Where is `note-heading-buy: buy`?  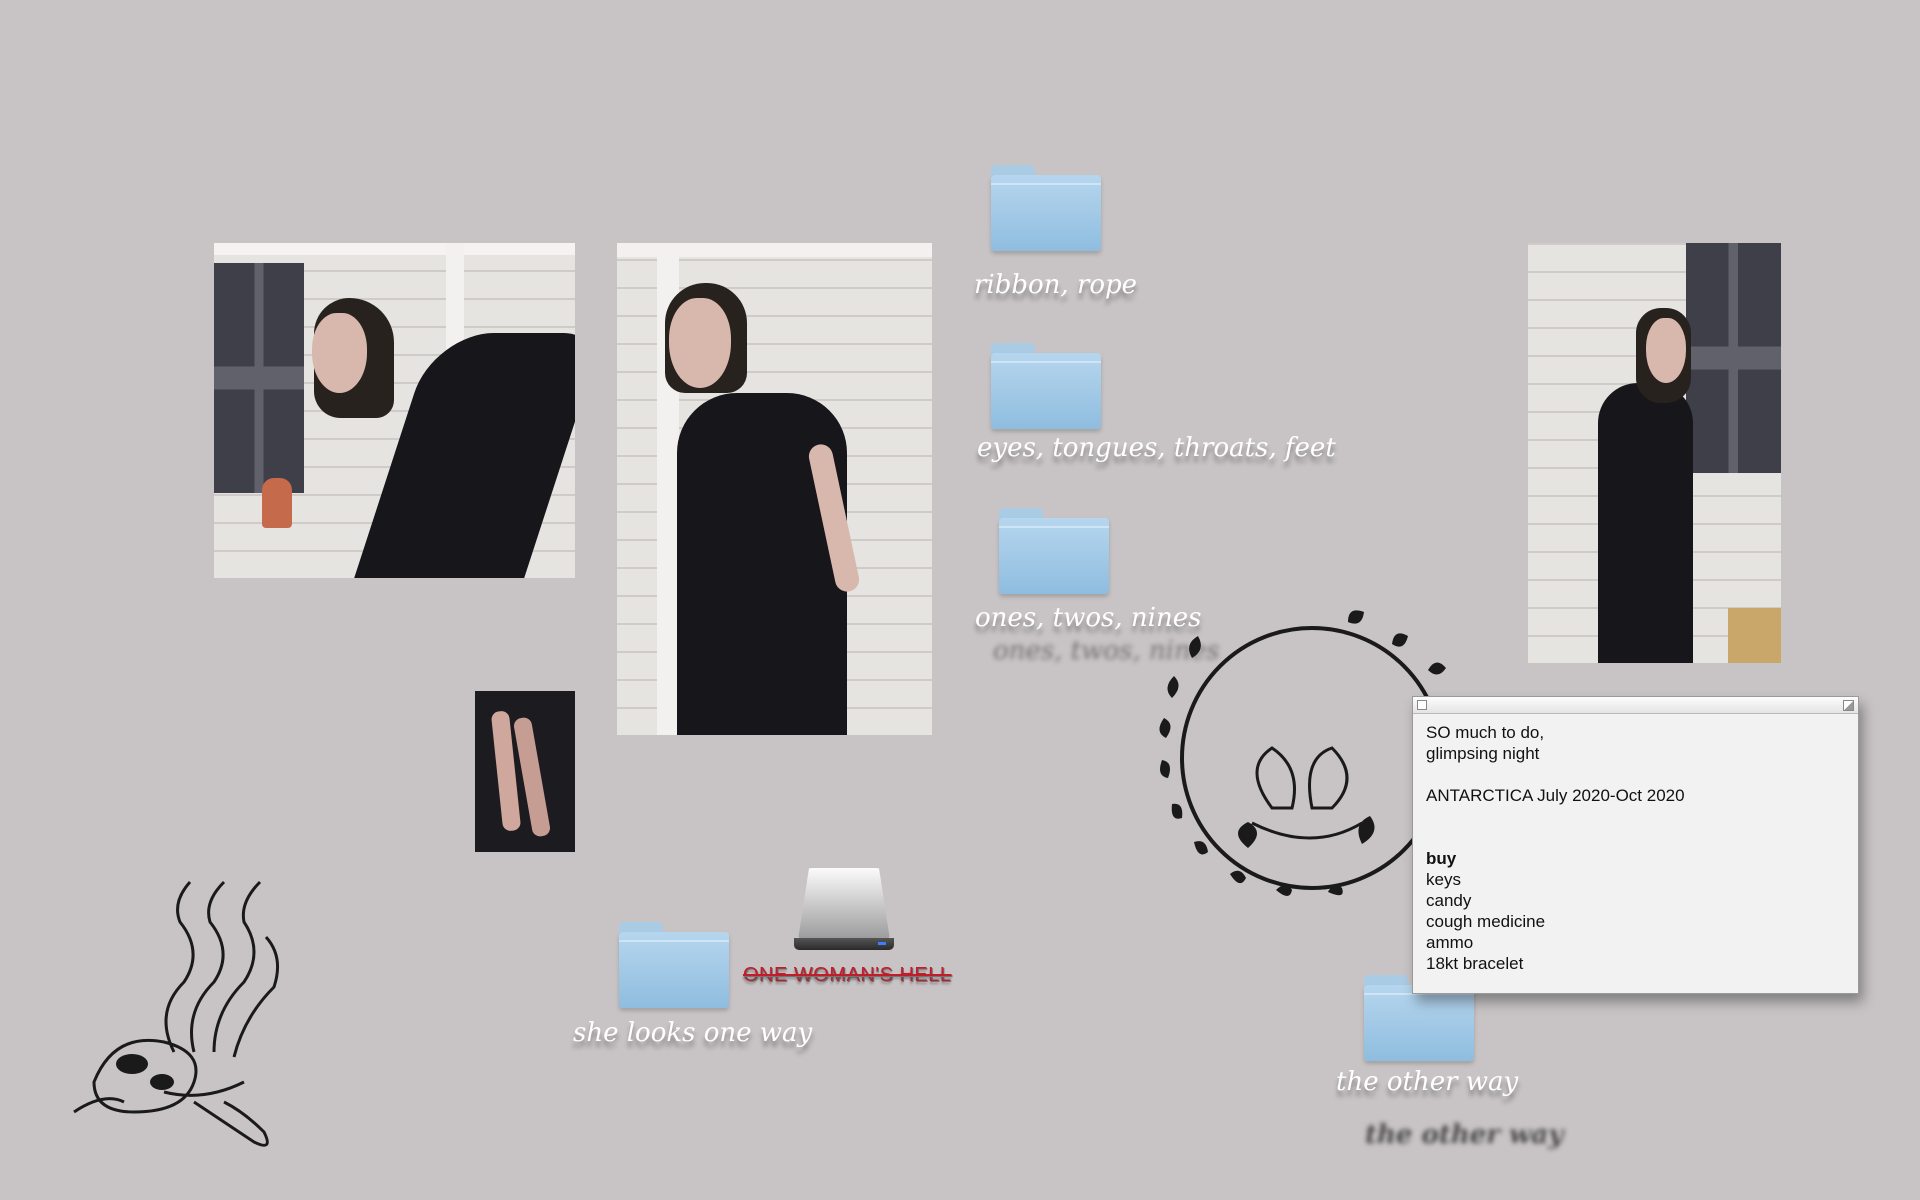
note-heading-buy: buy is located at coordinates (1441, 858).